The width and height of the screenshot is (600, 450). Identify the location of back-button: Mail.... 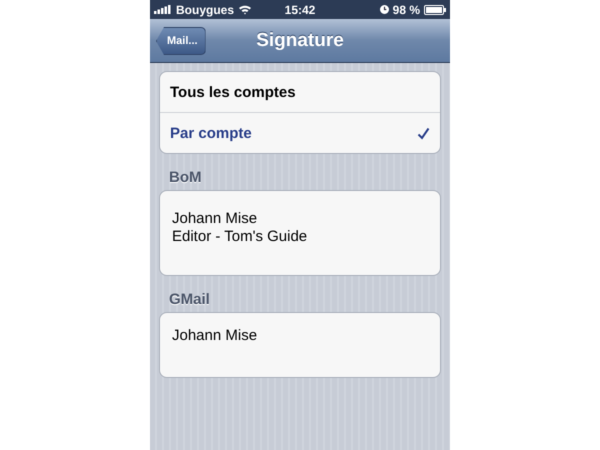
(181, 41).